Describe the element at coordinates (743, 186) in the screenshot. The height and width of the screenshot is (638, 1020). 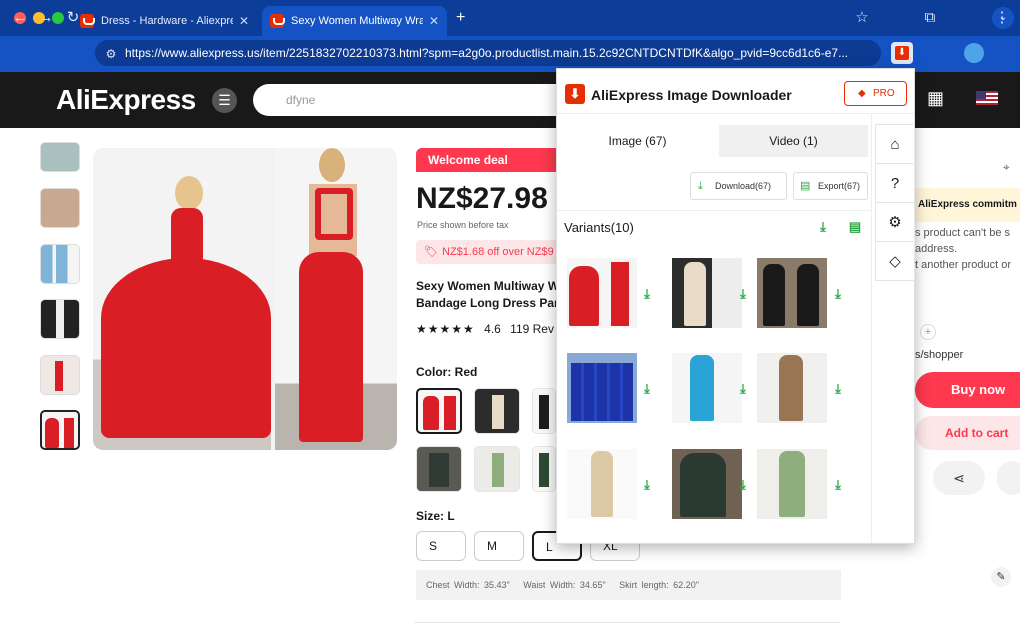
I see `download-label: Download(67)` at that location.